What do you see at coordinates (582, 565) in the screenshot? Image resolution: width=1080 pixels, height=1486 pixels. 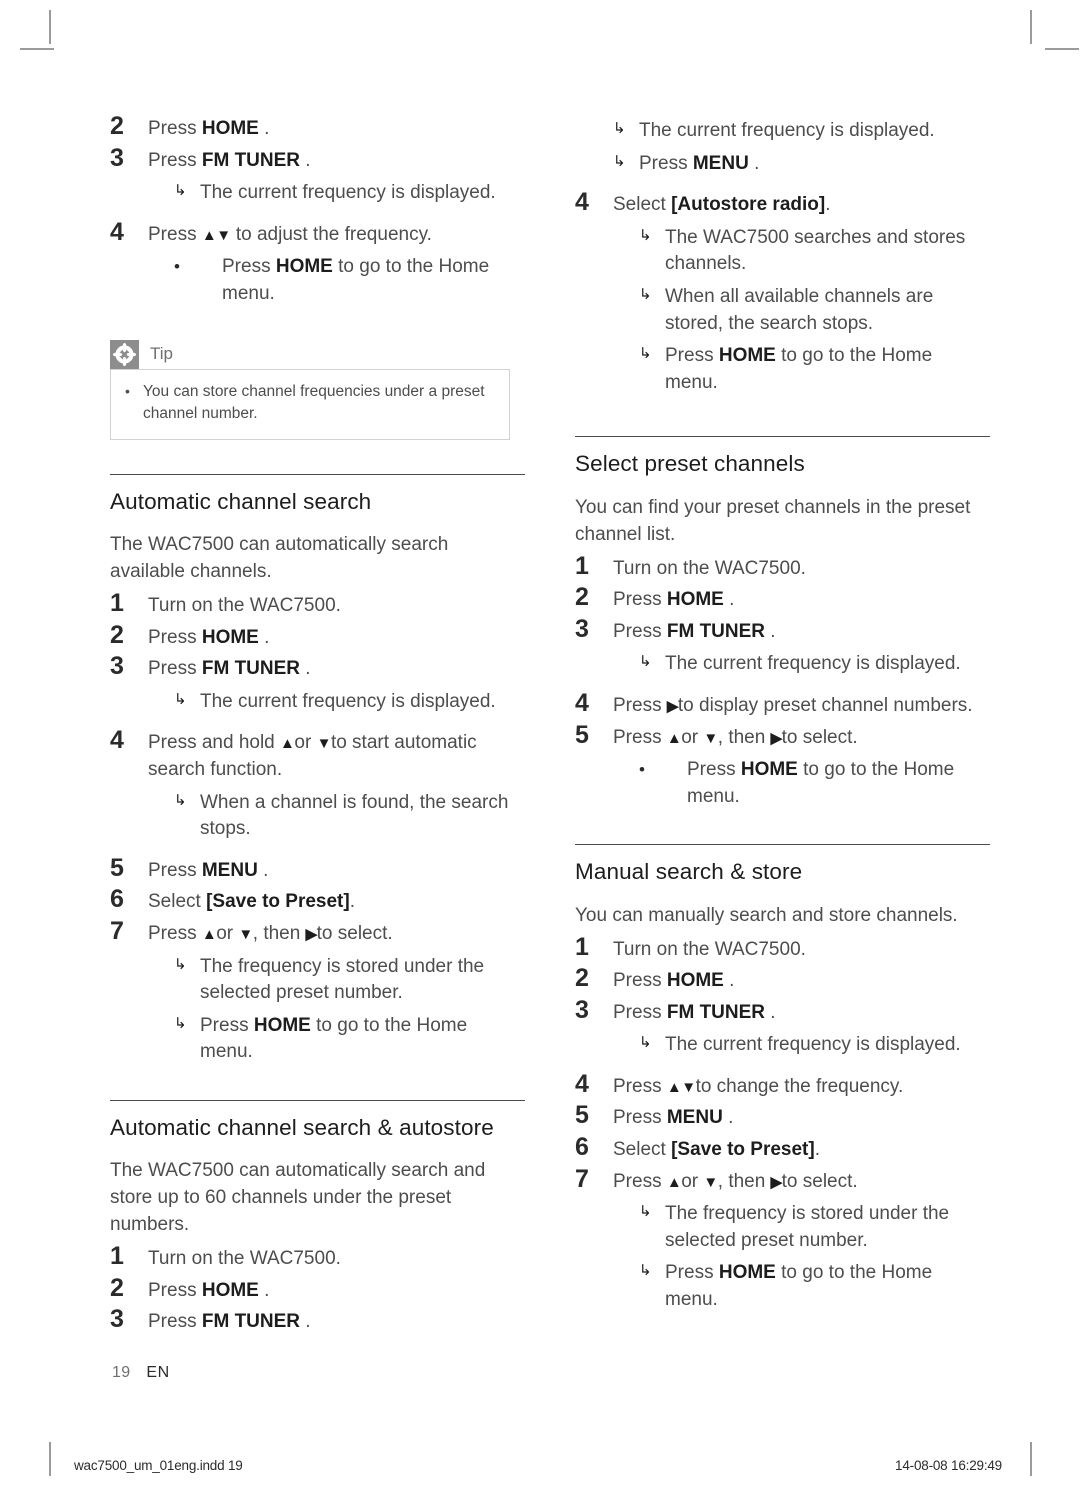 I see `step-number: 1` at bounding box center [582, 565].